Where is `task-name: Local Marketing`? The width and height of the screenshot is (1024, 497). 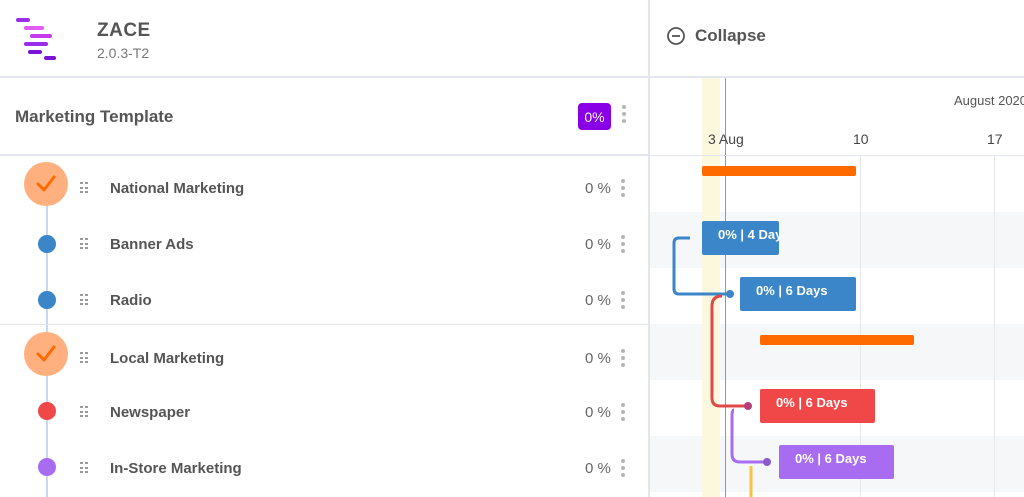 task-name: Local Marketing is located at coordinates (167, 358).